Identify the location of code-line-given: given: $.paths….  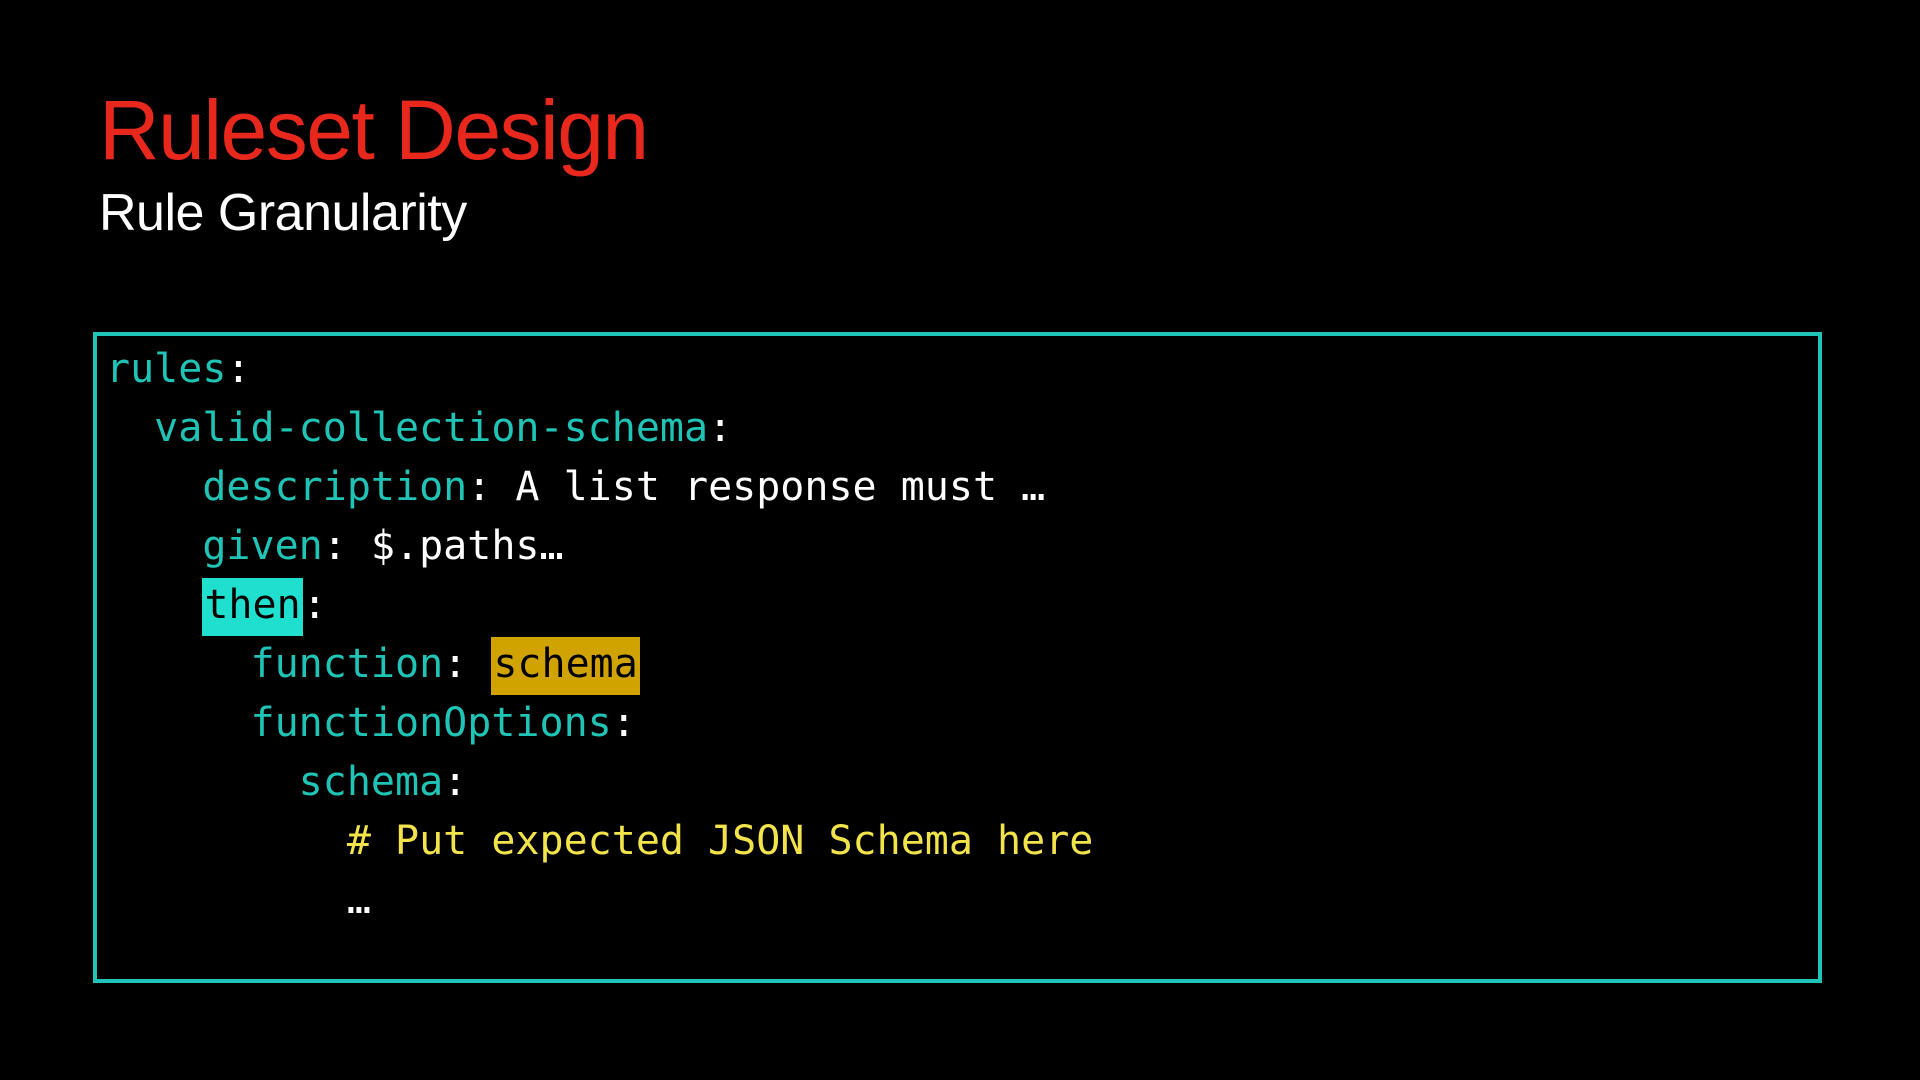
(383, 546).